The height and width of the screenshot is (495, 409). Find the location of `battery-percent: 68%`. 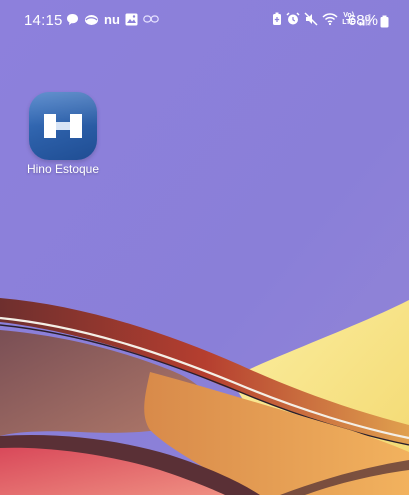

battery-percent: 68% is located at coordinates (362, 20).